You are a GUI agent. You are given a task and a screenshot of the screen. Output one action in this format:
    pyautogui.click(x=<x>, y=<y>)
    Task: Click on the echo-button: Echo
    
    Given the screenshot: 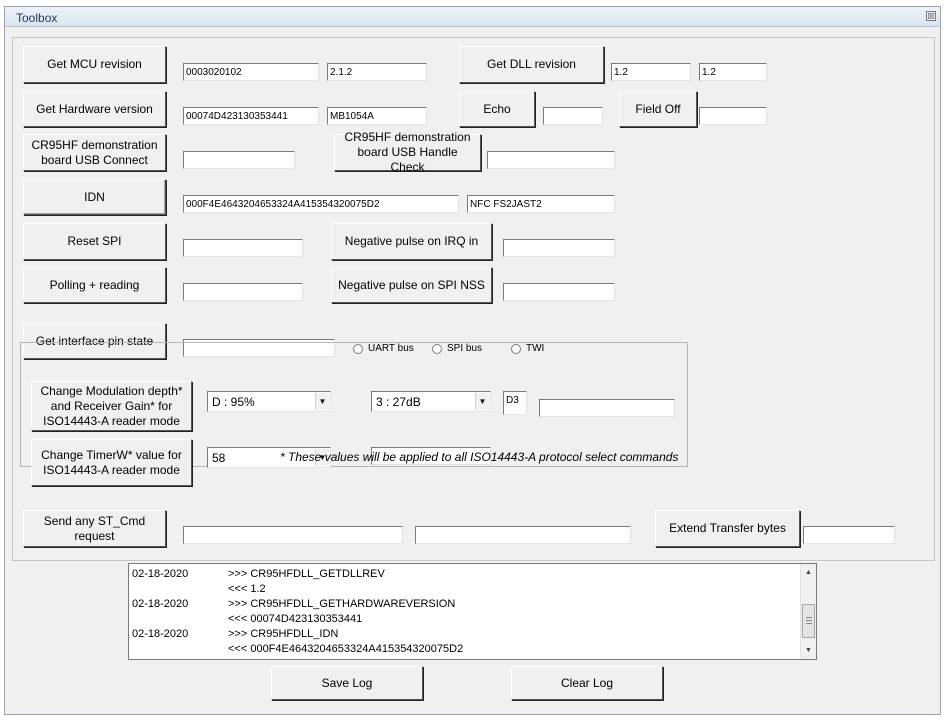 What is the action you would take?
    pyautogui.click(x=497, y=109)
    